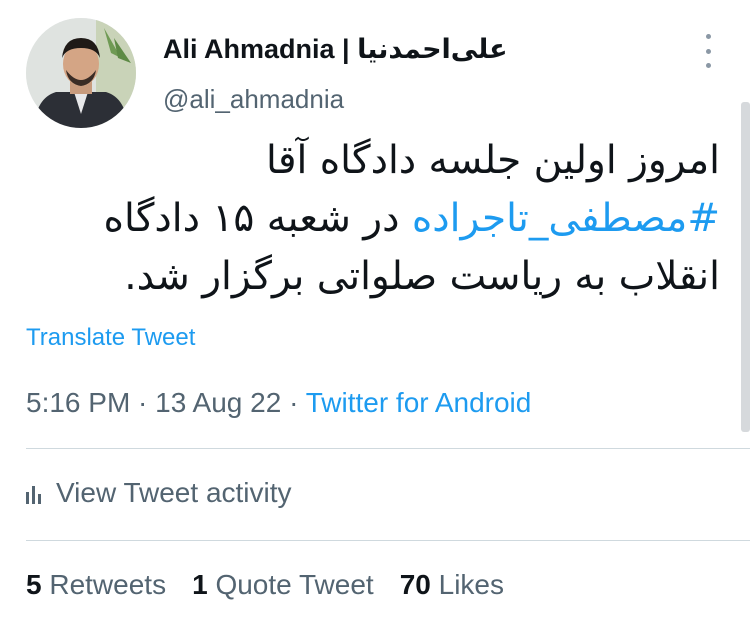 This screenshot has height=624, width=750. What do you see at coordinates (566, 218) in the screenshot?
I see `hashtag-link: #مصطفی_تاجراده` at bounding box center [566, 218].